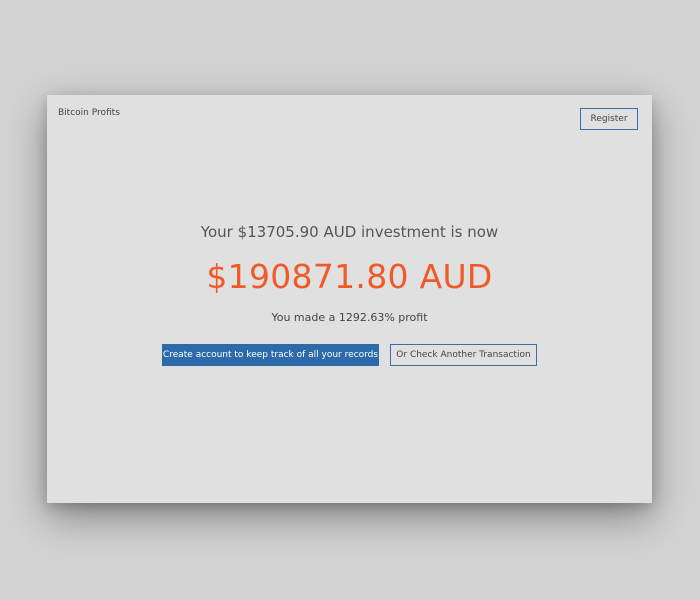 Image resolution: width=700 pixels, height=600 pixels. I want to click on profit-percentage-text: You made a 1292.63% profit, so click(349, 317).